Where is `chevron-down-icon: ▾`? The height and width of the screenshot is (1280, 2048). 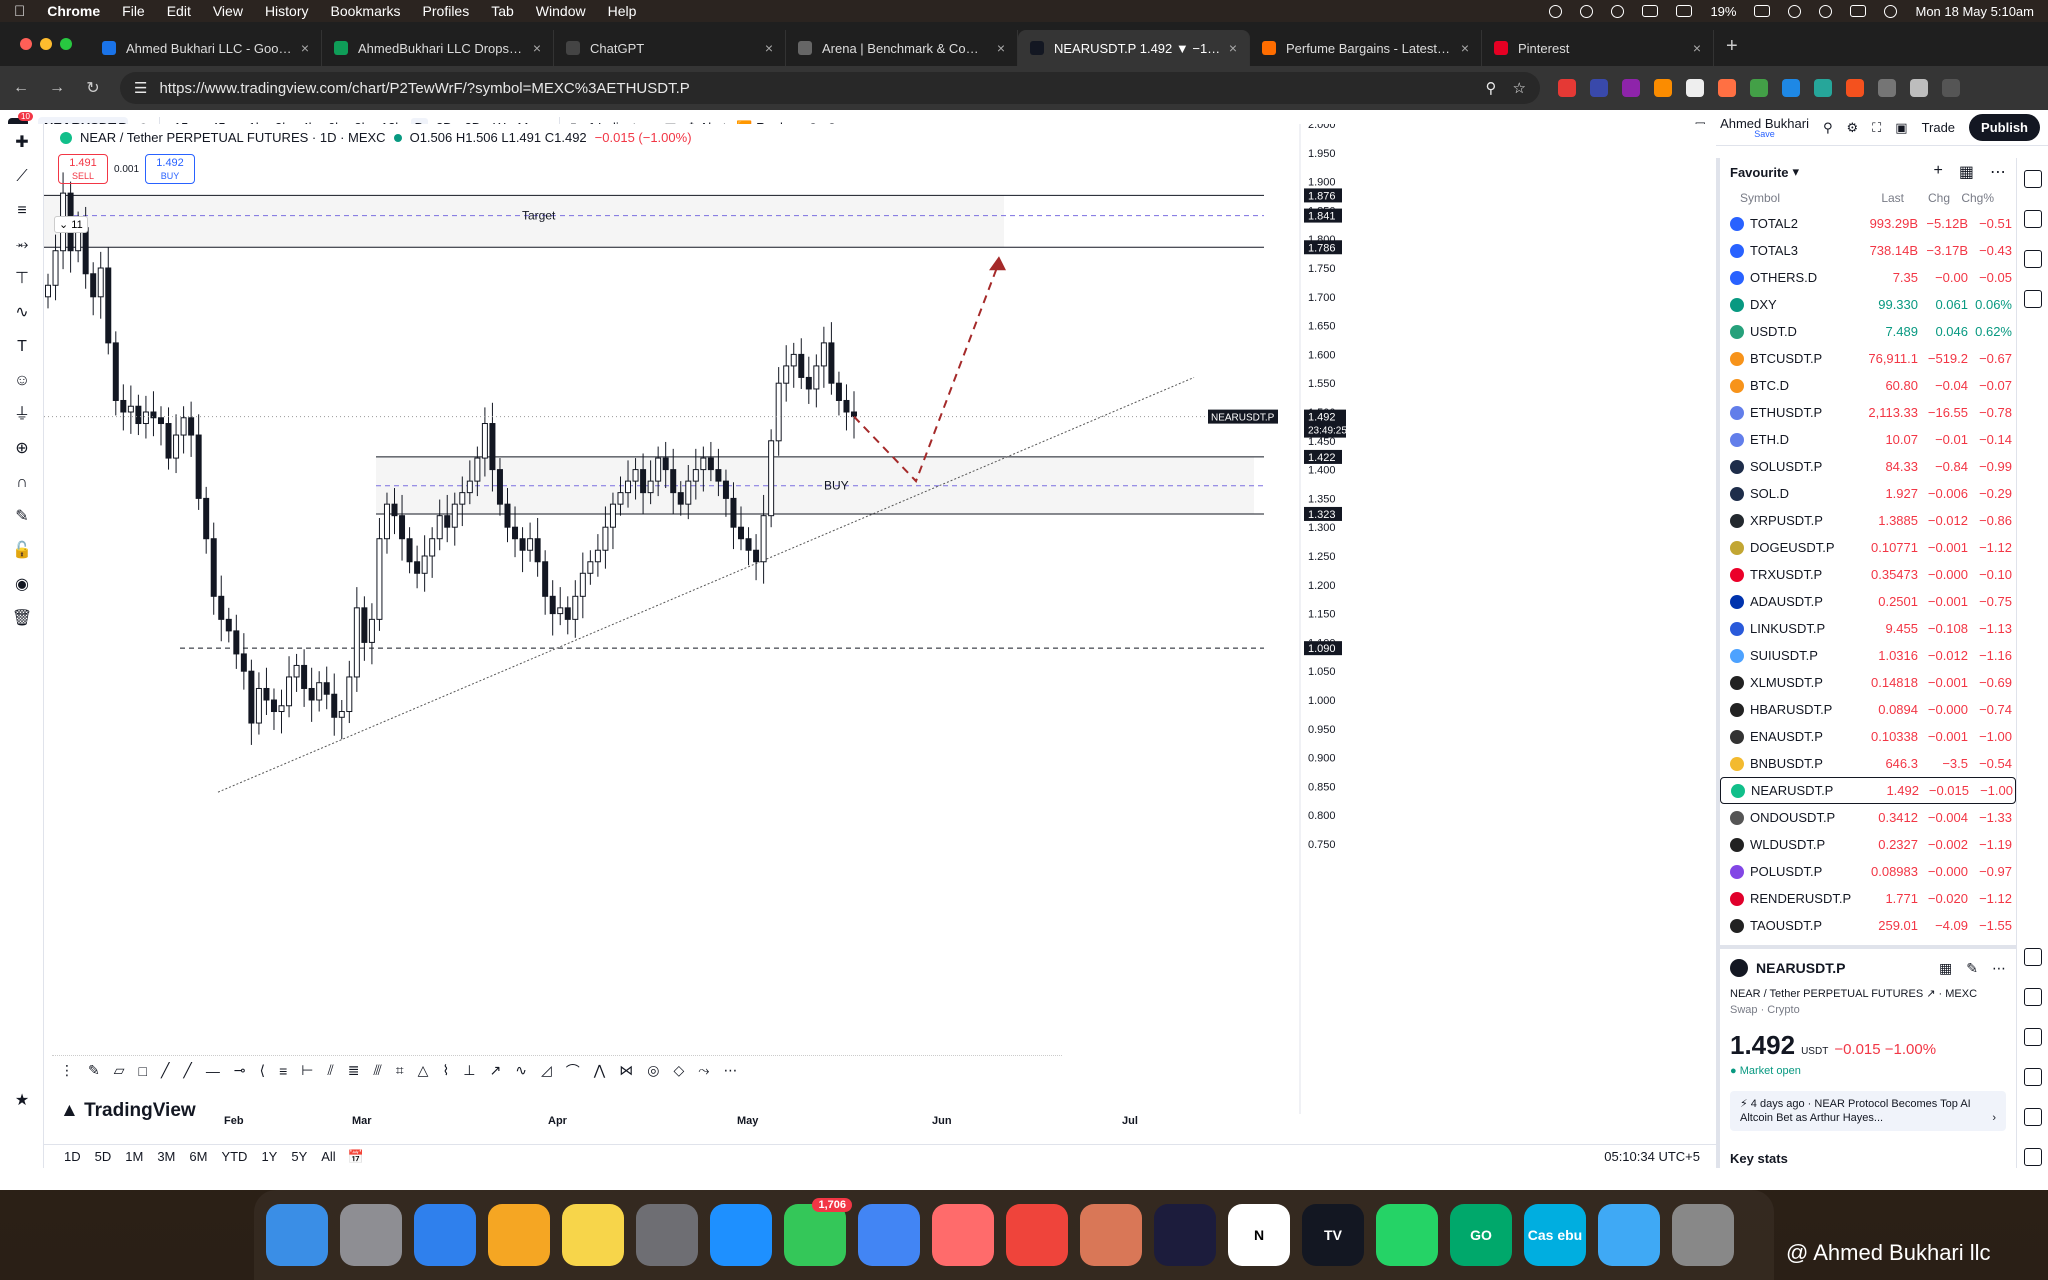
chevron-down-icon: ▾ is located at coordinates (1796, 172).